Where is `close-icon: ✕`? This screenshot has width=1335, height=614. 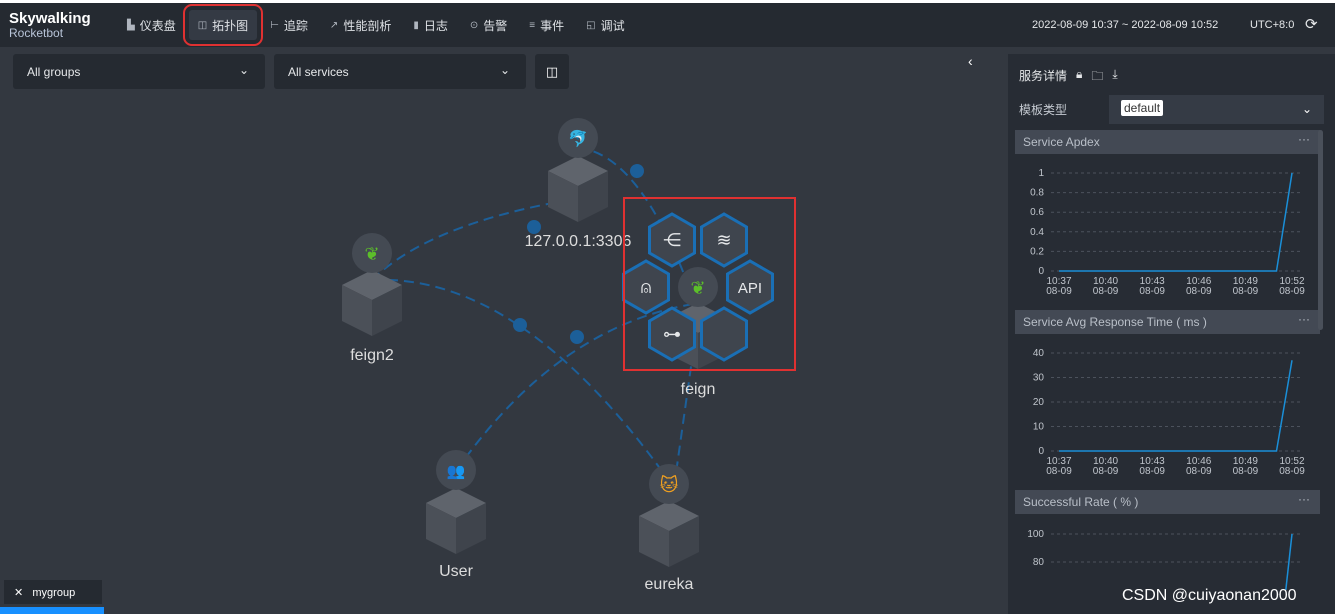 close-icon: ✕ is located at coordinates (18, 593).